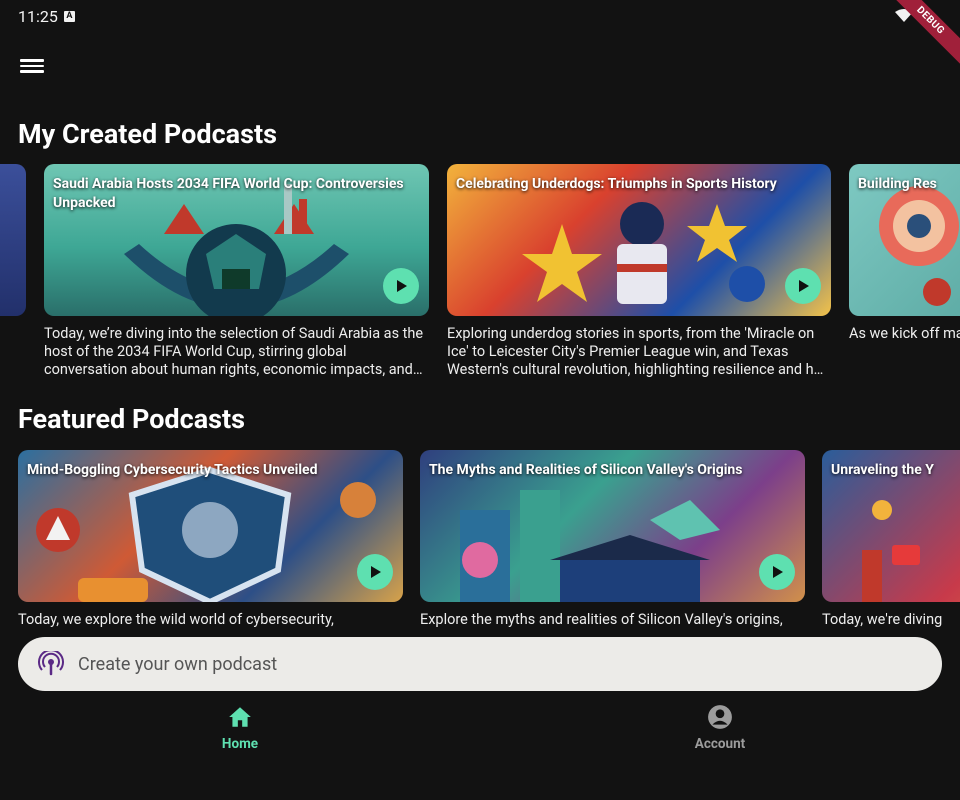 The width and height of the screenshot is (960, 800). What do you see at coordinates (480, 730) in the screenshot?
I see `bottom-navigation: Home Account` at bounding box center [480, 730].